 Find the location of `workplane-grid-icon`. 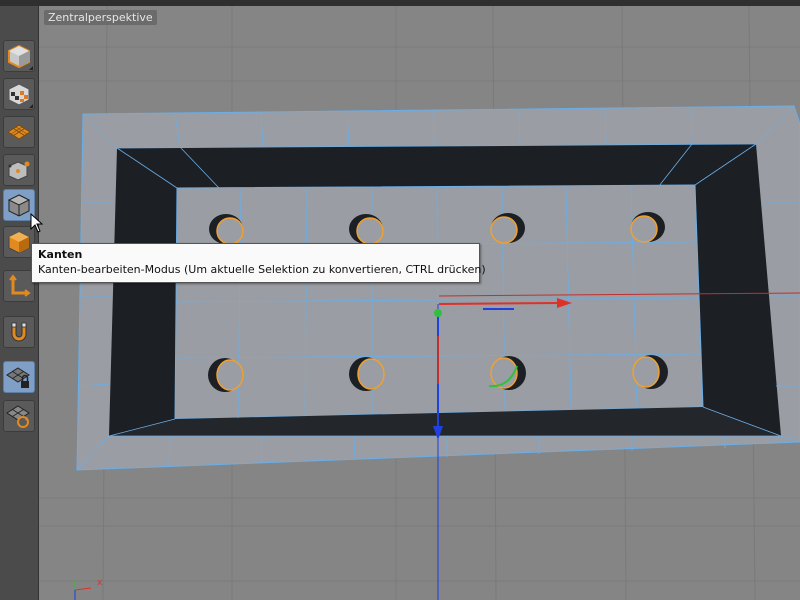

workplane-grid-icon is located at coordinates (19, 132).